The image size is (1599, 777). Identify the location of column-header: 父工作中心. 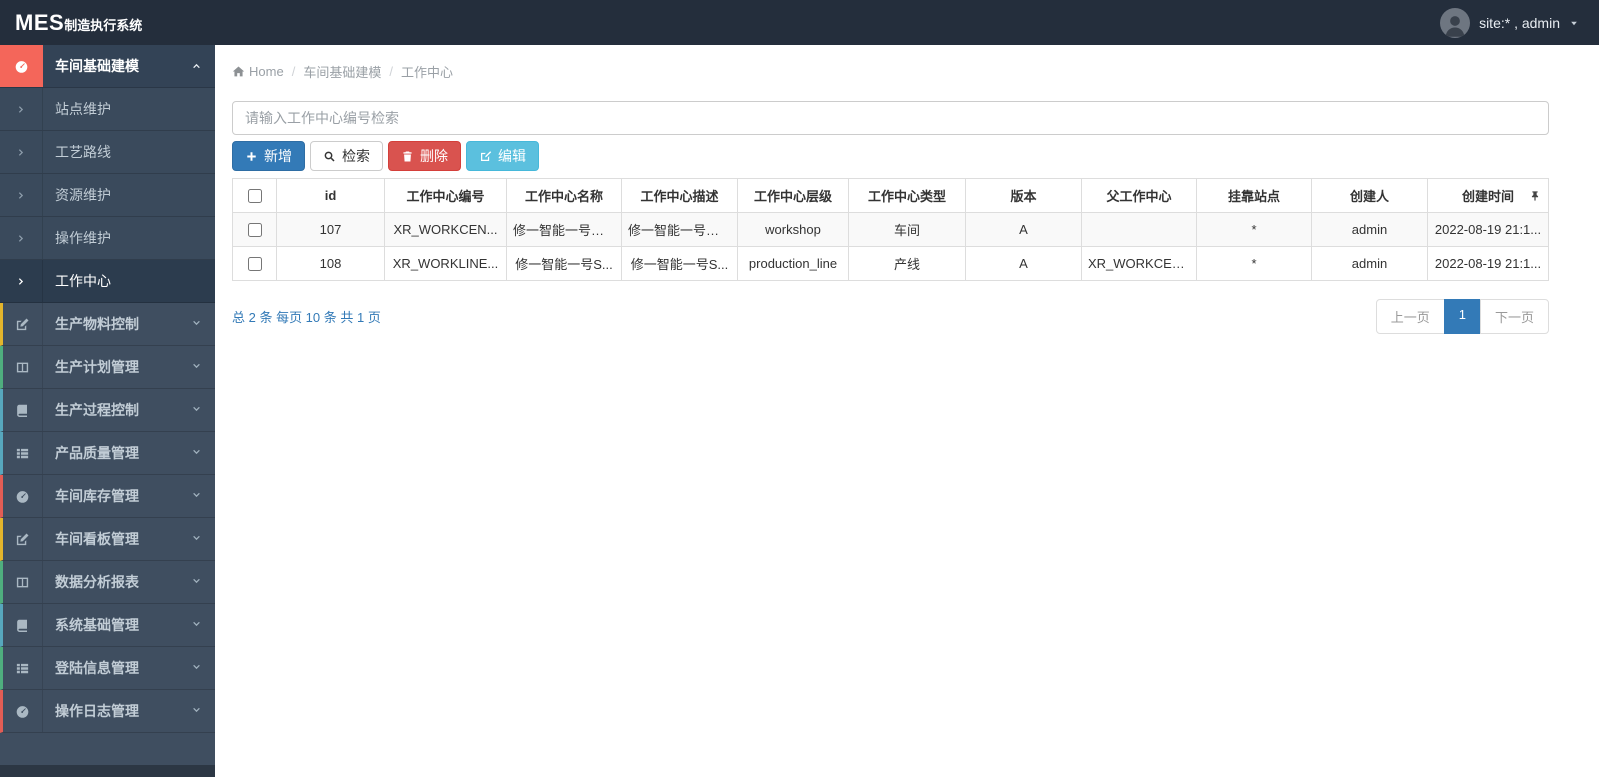
(1139, 195).